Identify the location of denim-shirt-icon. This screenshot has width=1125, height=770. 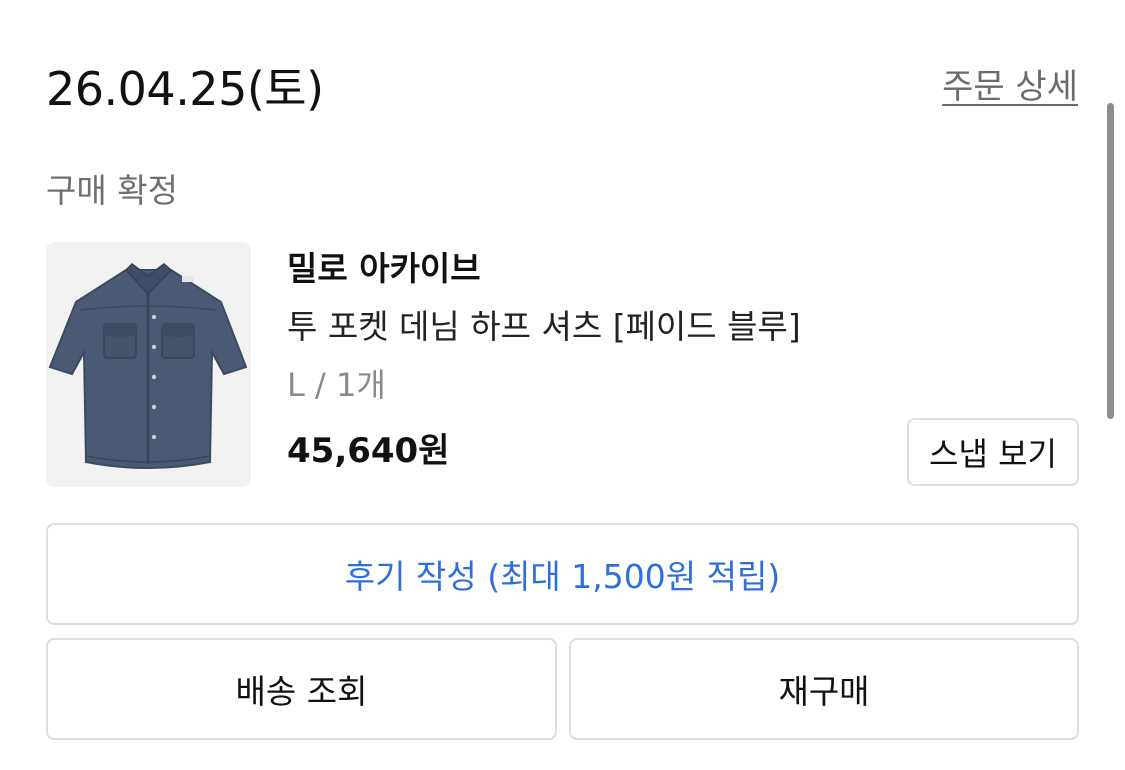
(148, 366).